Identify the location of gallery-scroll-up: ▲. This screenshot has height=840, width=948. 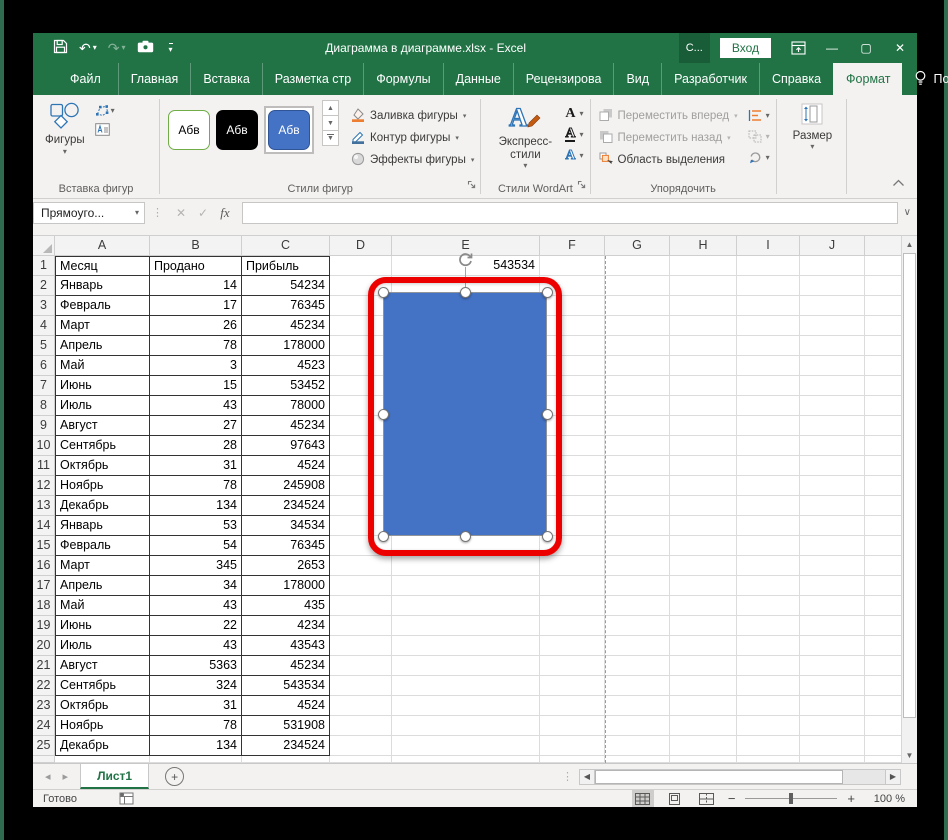
(330, 108).